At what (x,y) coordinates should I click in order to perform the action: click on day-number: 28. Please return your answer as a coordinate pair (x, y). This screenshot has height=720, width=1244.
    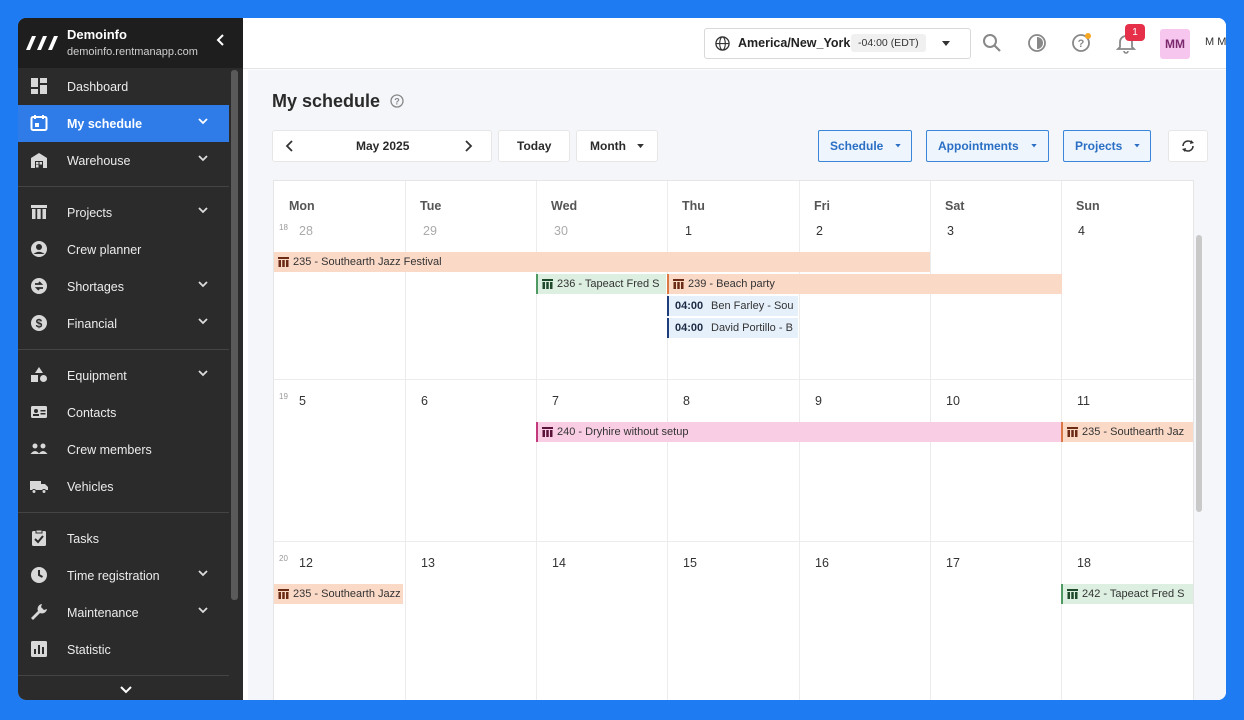
    Looking at the image, I should click on (306, 231).